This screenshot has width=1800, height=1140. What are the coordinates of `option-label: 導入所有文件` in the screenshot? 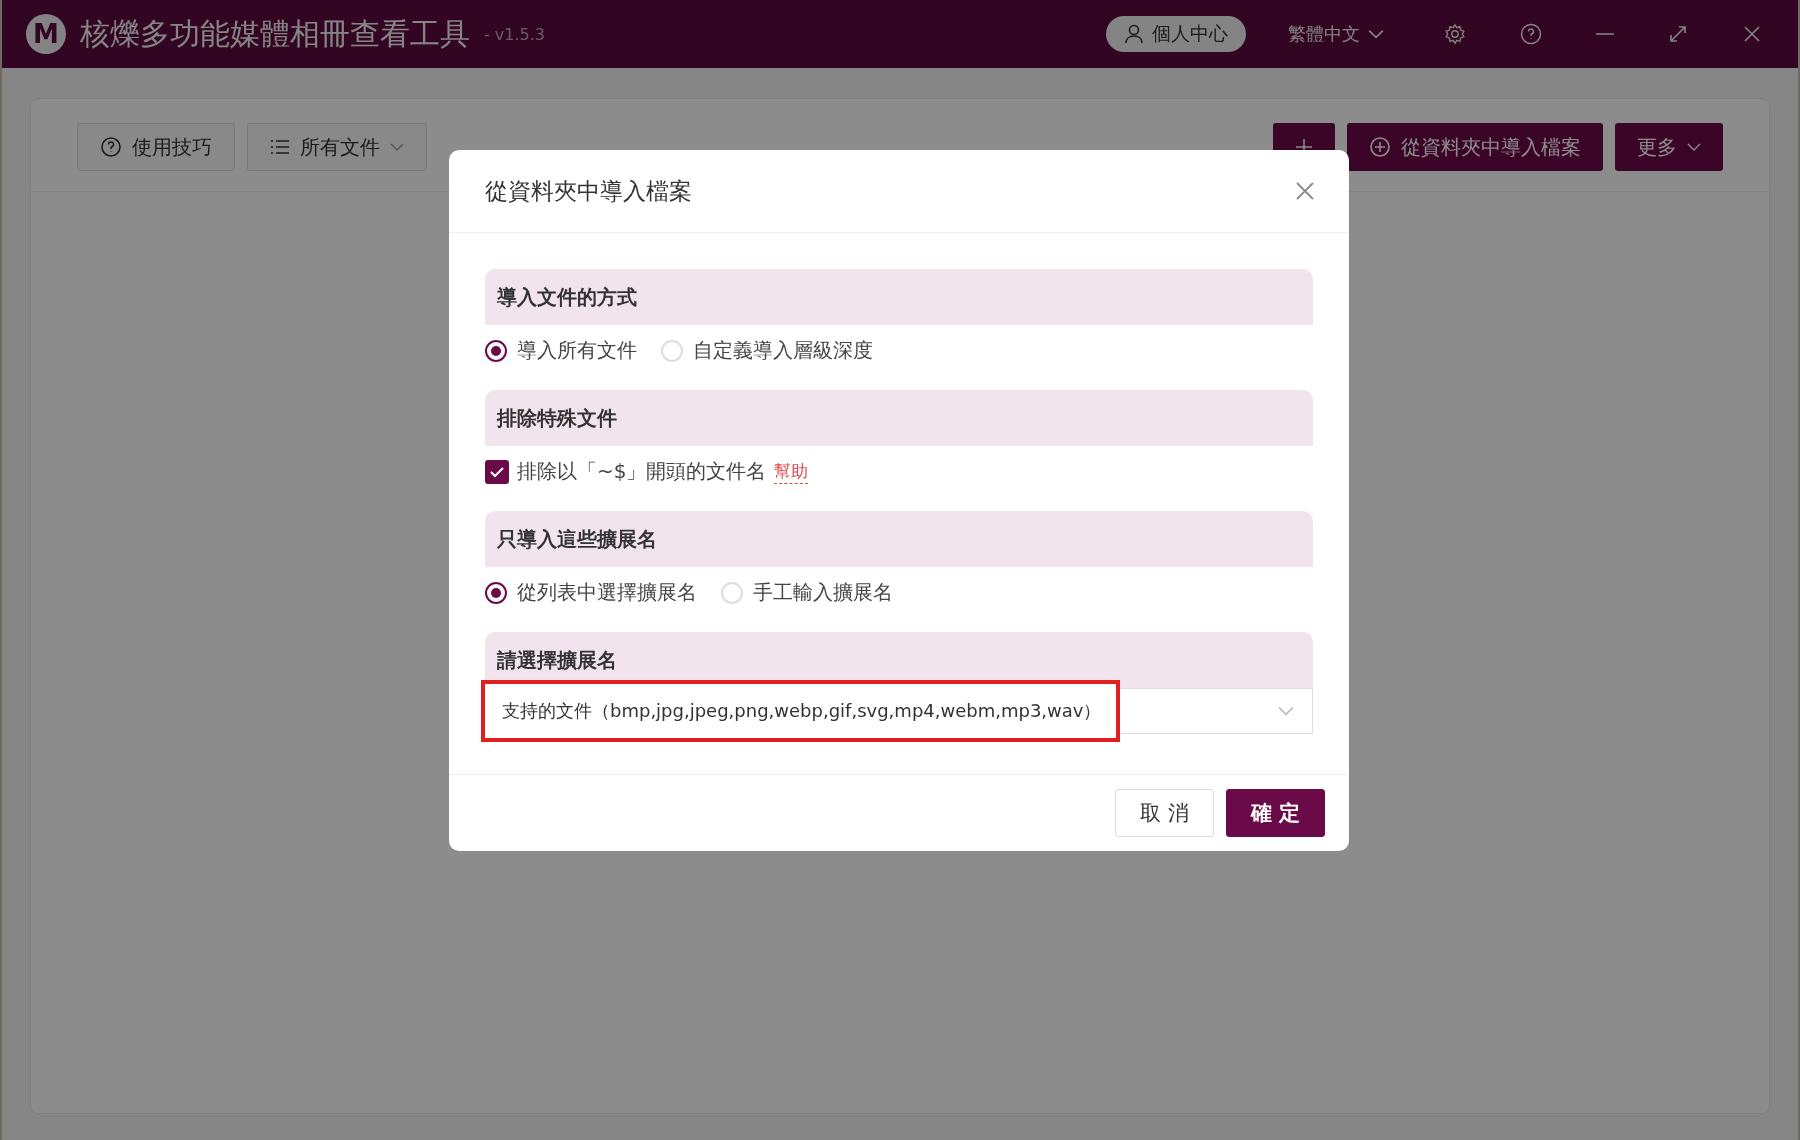 It's located at (577, 350).